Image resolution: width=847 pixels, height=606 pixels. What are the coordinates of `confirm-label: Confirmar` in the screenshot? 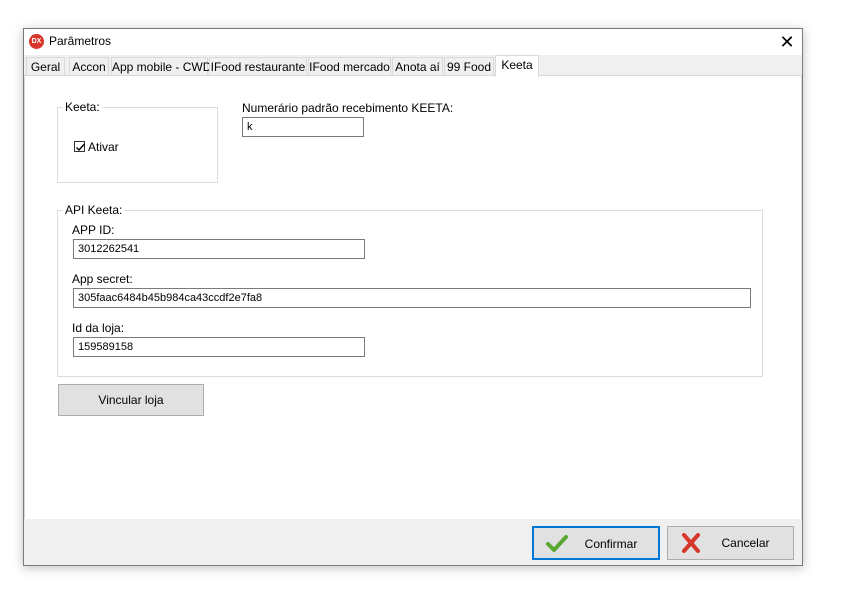 It's located at (611, 544).